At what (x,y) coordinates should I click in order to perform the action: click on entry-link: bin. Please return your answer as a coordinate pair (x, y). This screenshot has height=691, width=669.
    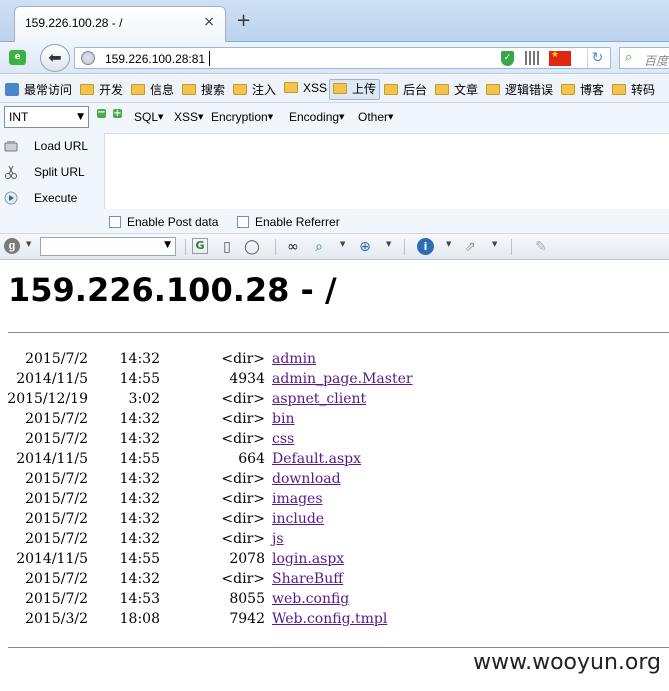
    Looking at the image, I should click on (283, 419).